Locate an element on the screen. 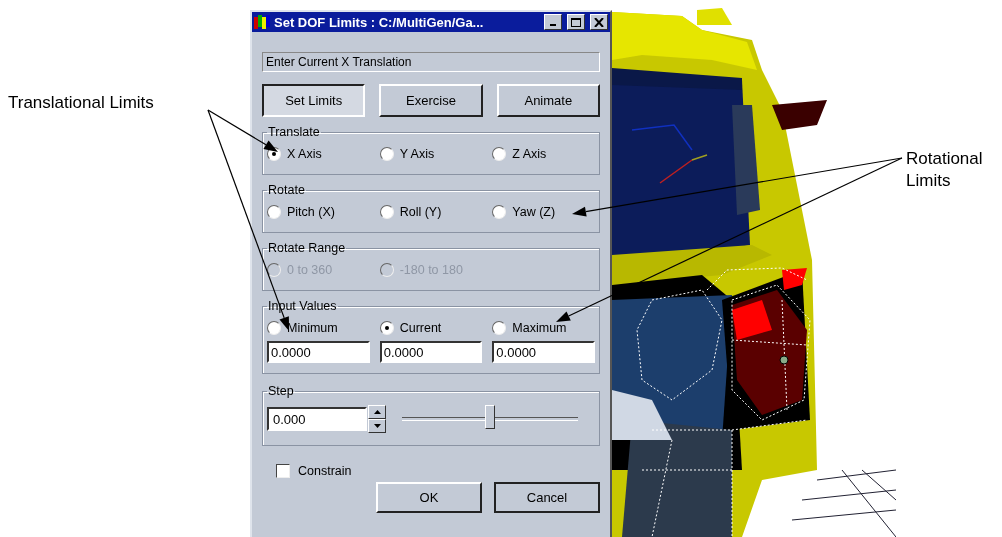 Image resolution: width=1002 pixels, height=537 pixels. annotation-label: Translational Limits is located at coordinates (81, 103).